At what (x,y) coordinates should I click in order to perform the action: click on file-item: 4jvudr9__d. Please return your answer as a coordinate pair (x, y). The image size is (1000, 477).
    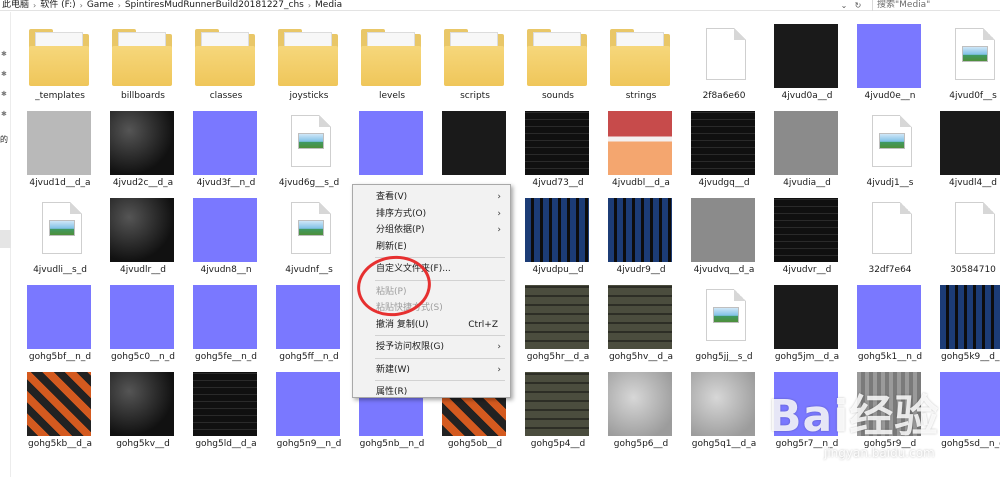
    Looking at the image, I should click on (641, 231).